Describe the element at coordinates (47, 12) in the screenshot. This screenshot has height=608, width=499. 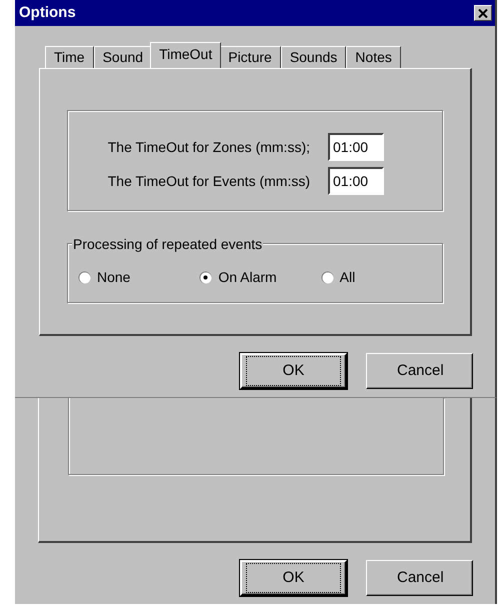
I see `window-title: Options` at that location.